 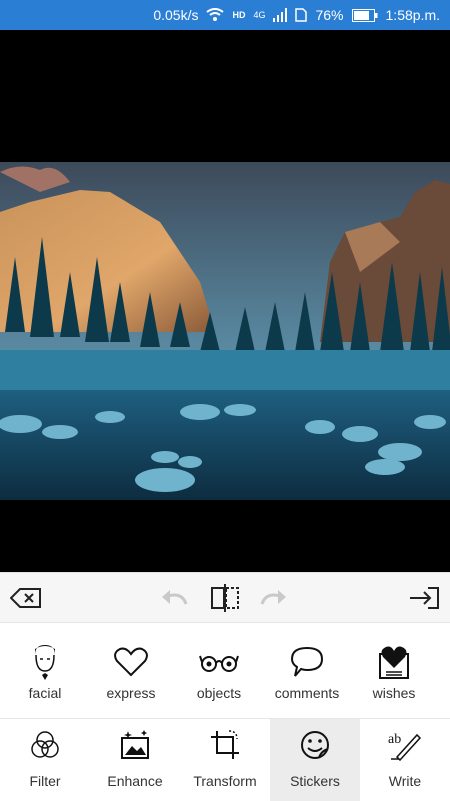 What do you see at coordinates (364, 15) in the screenshot?
I see `battery-icon` at bounding box center [364, 15].